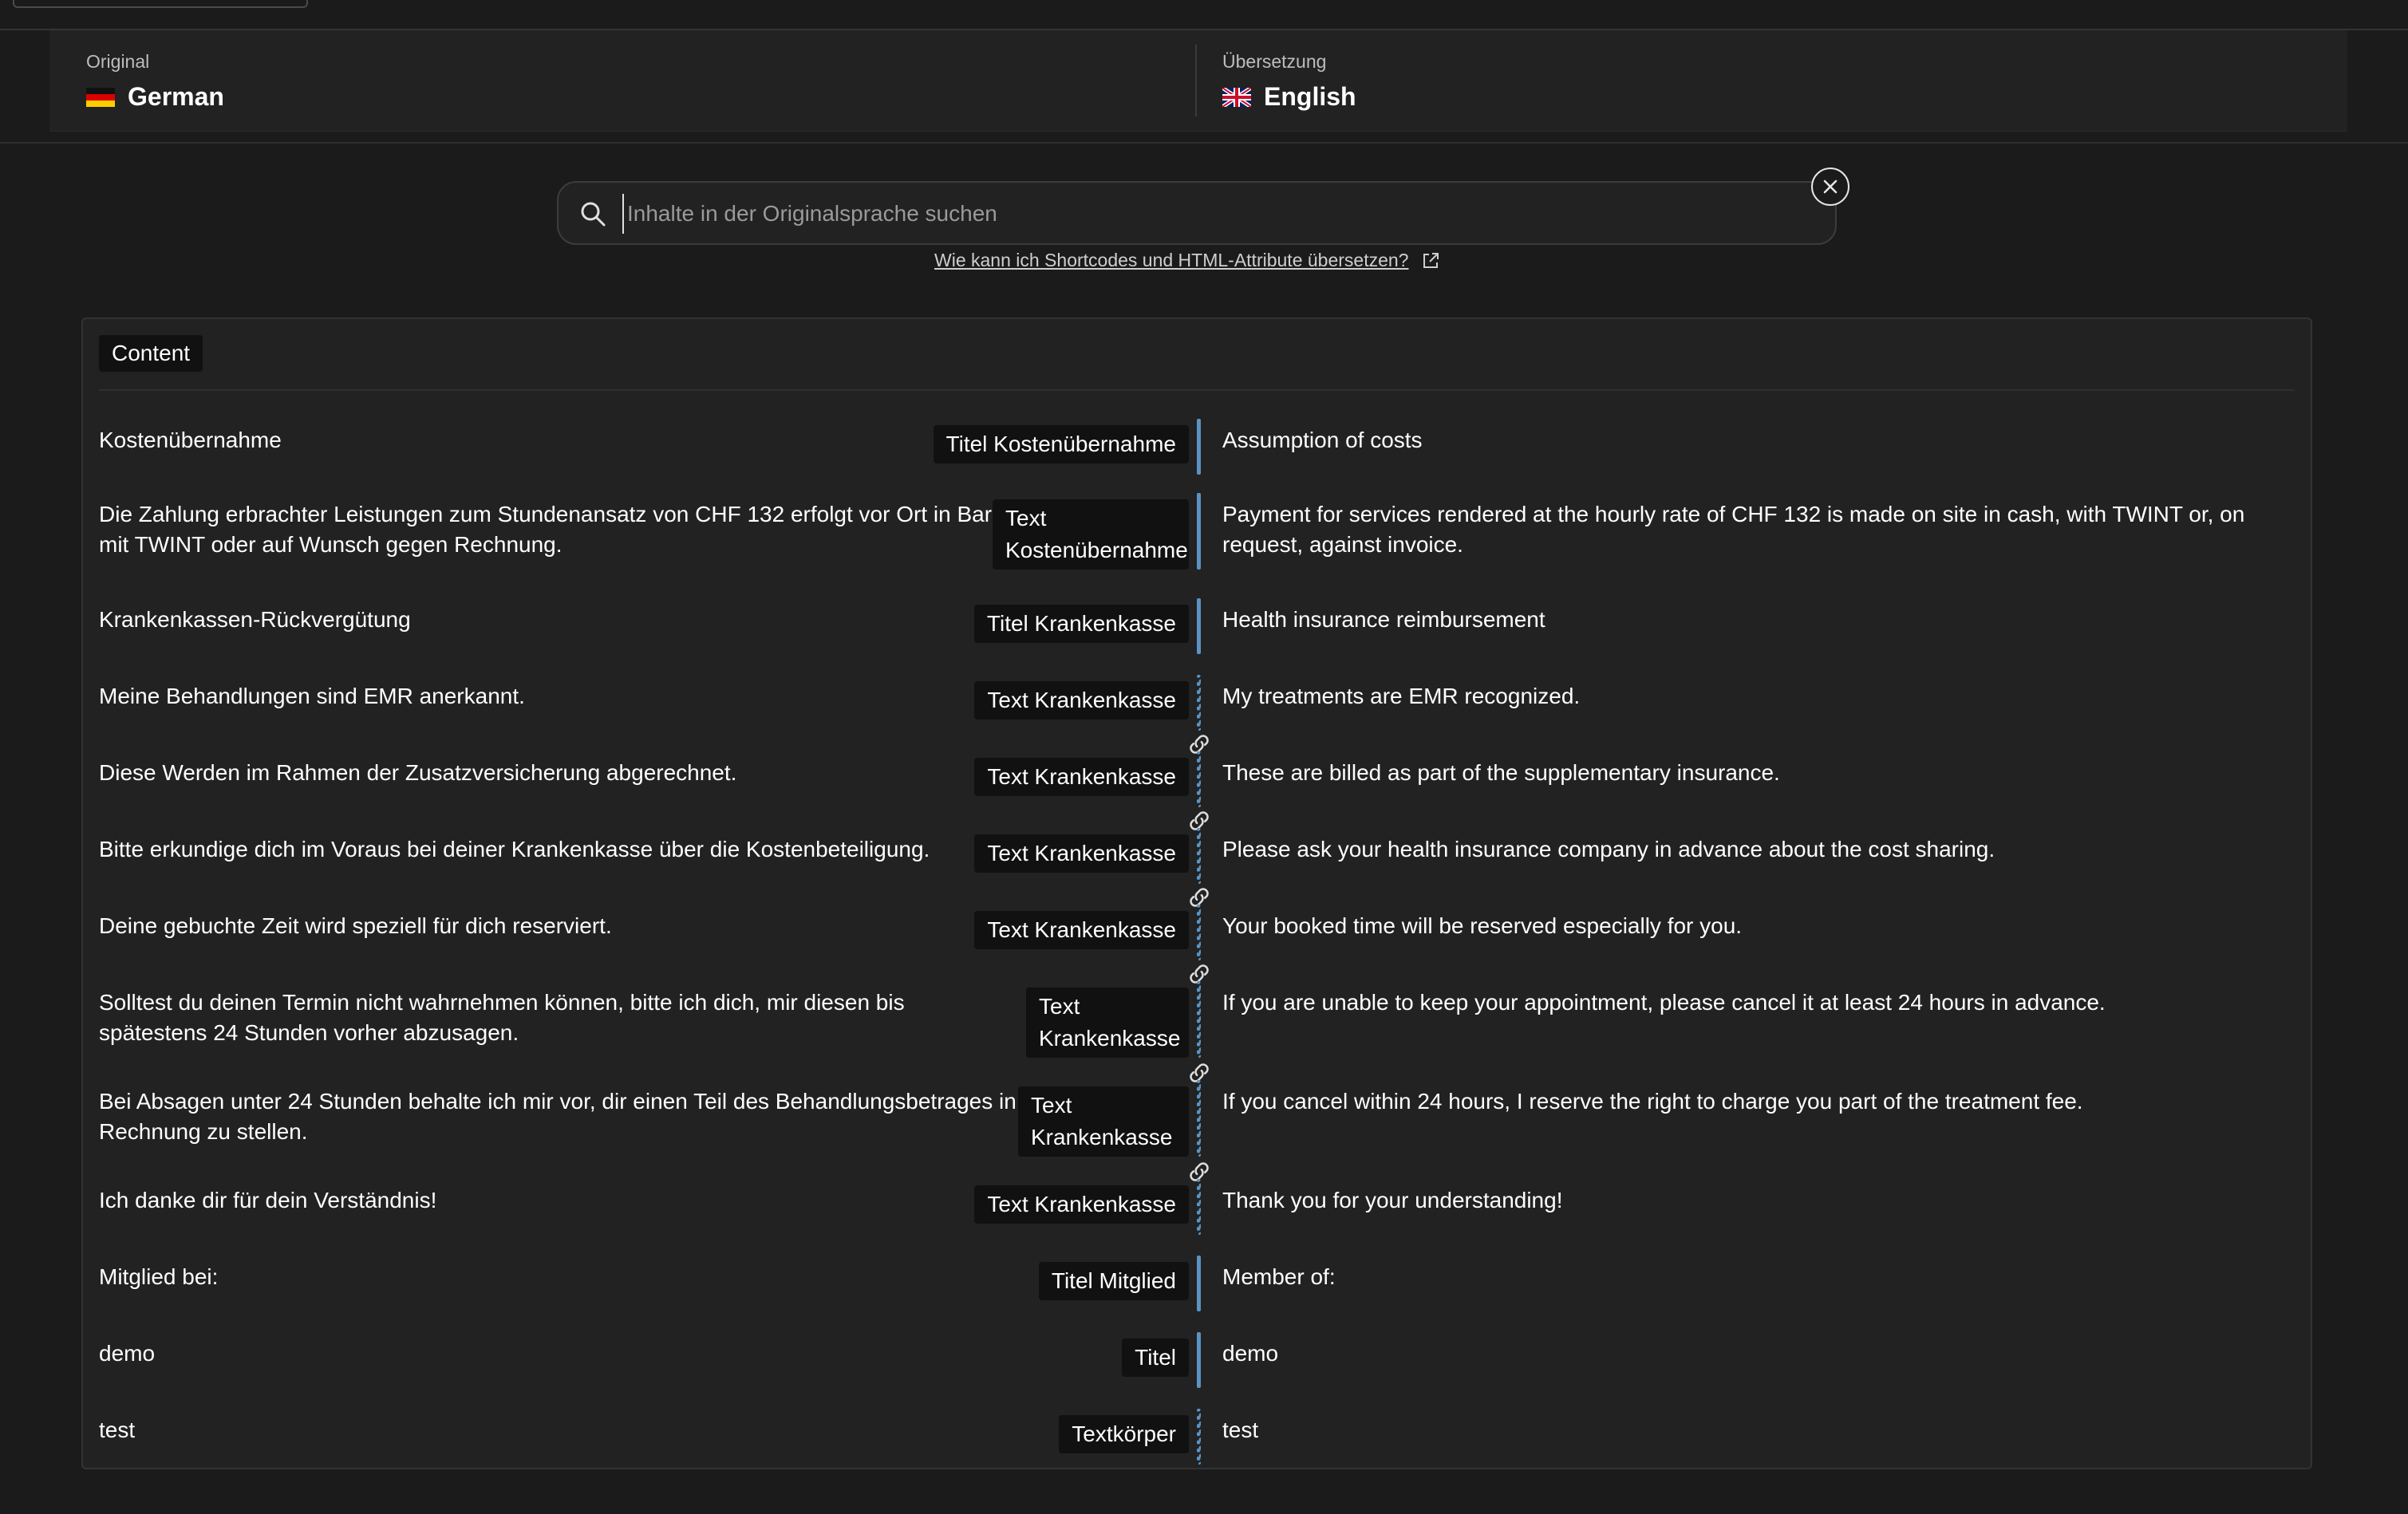  What do you see at coordinates (1401, 696) in the screenshot?
I see `translation-text: My treatments are EMR recognized.` at bounding box center [1401, 696].